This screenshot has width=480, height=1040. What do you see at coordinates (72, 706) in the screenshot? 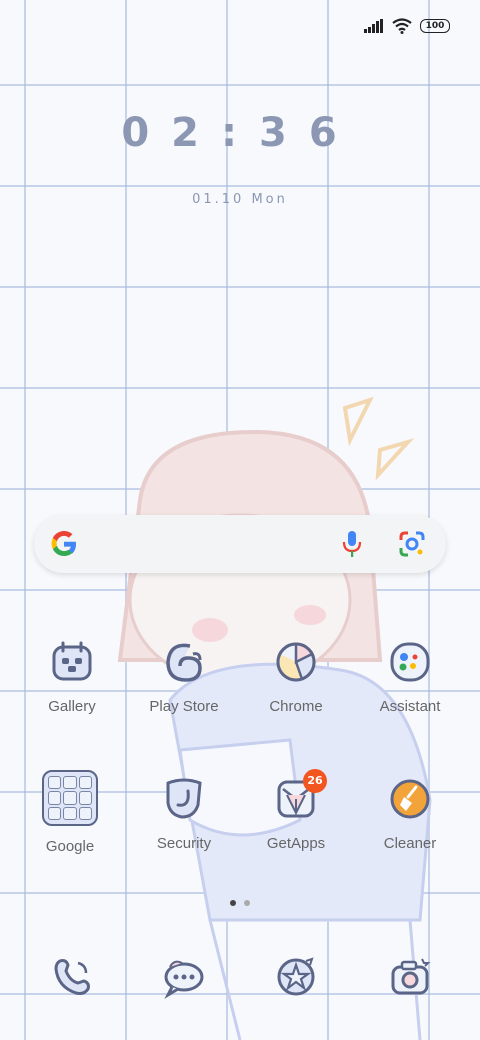
I see `app-label: Gallery` at bounding box center [72, 706].